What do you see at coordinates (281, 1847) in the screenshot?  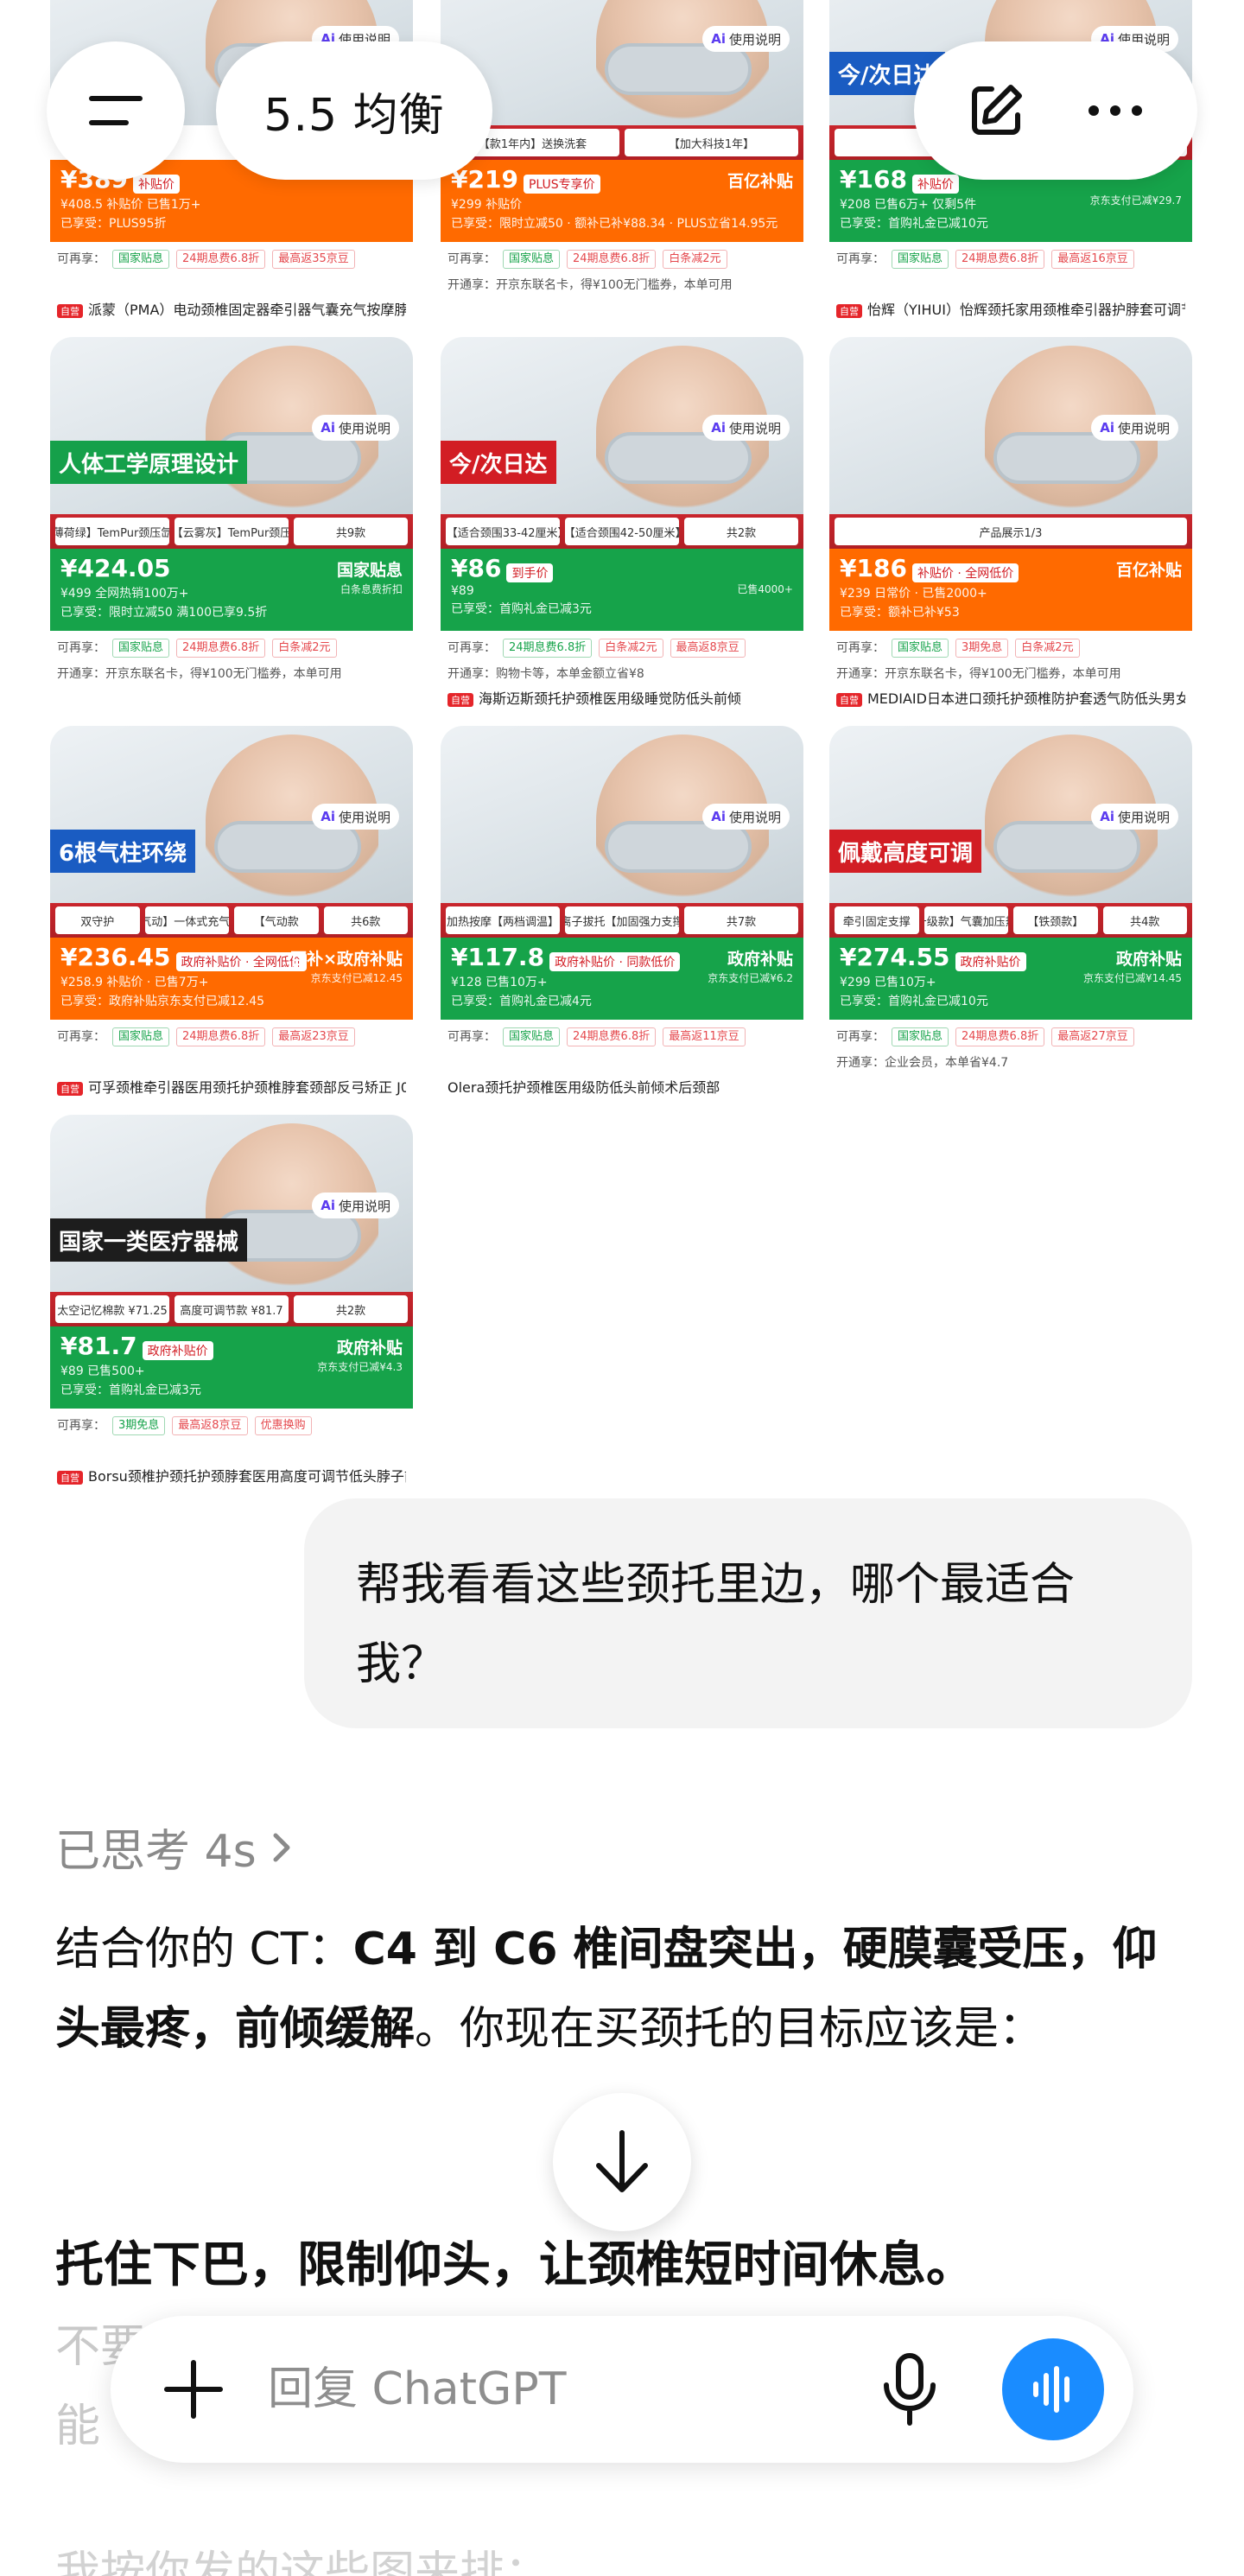 I see `chevron-right-icon` at bounding box center [281, 1847].